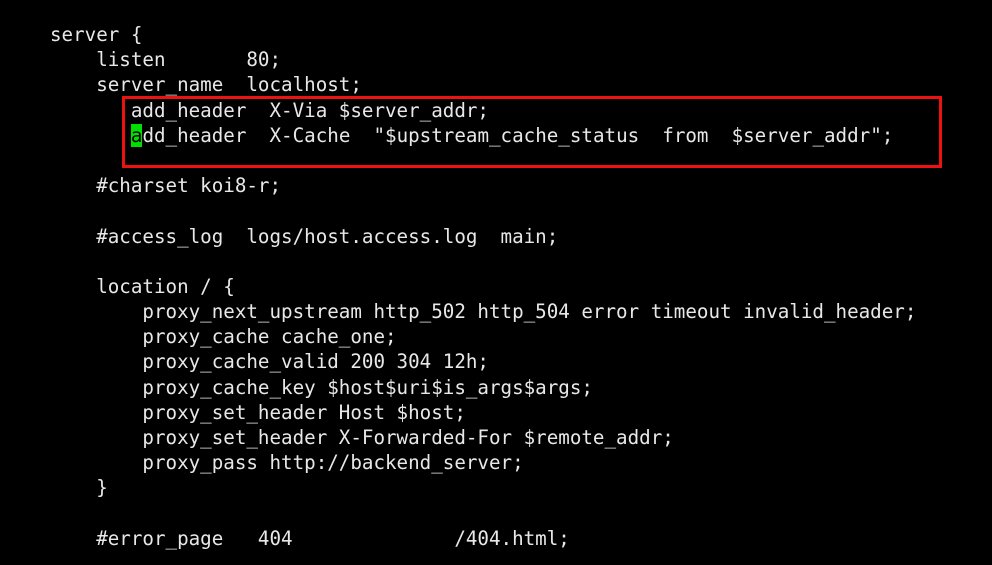 This screenshot has width=992, height=565. I want to click on code-line: proxy_cache cache_one;, so click(223, 337).